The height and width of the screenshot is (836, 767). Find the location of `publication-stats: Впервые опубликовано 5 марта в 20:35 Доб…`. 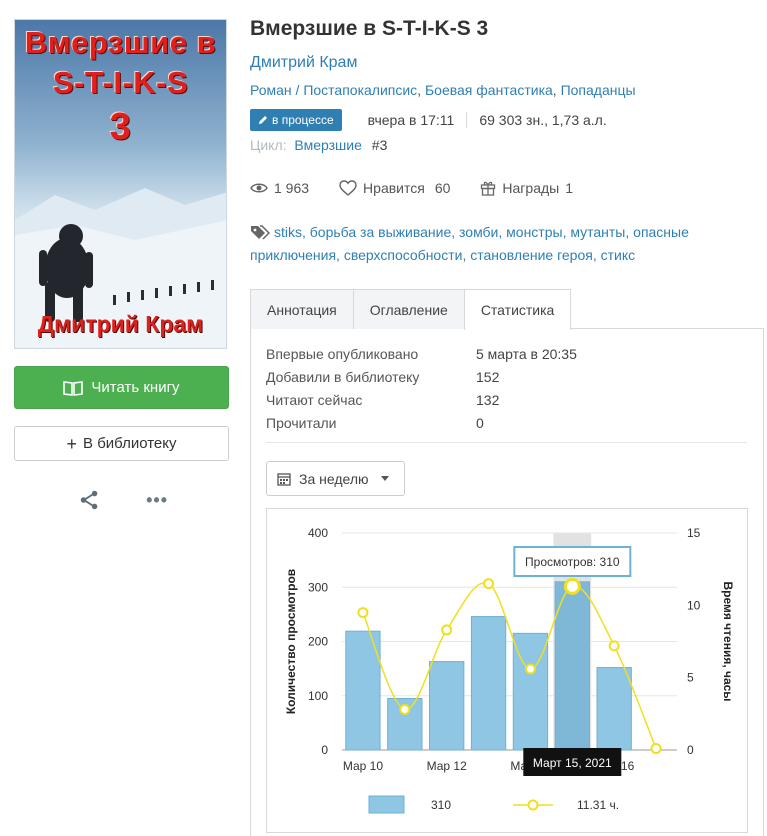

publication-stats: Впервые опубликовано 5 марта в 20:35 Доб… is located at coordinates (421, 388).